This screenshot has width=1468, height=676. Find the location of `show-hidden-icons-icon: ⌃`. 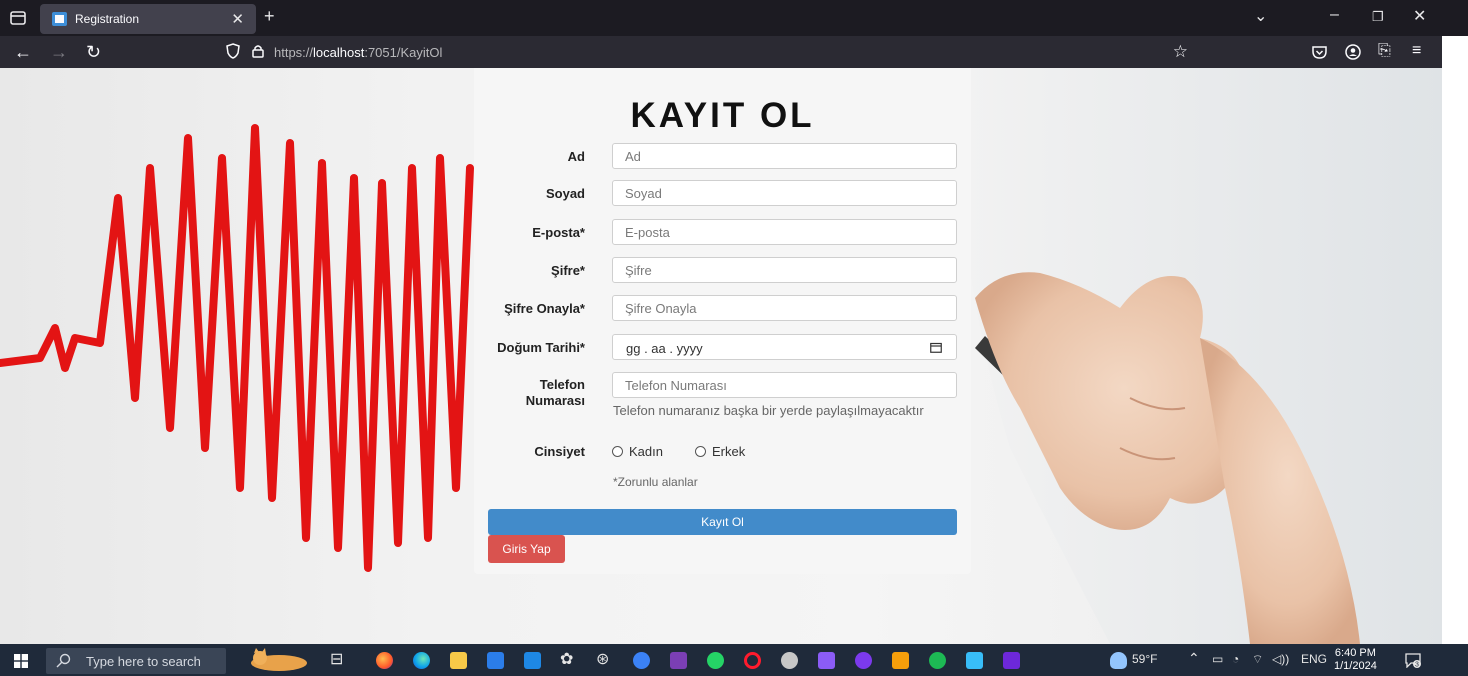

show-hidden-icons-icon: ⌃ is located at coordinates (1194, 658).